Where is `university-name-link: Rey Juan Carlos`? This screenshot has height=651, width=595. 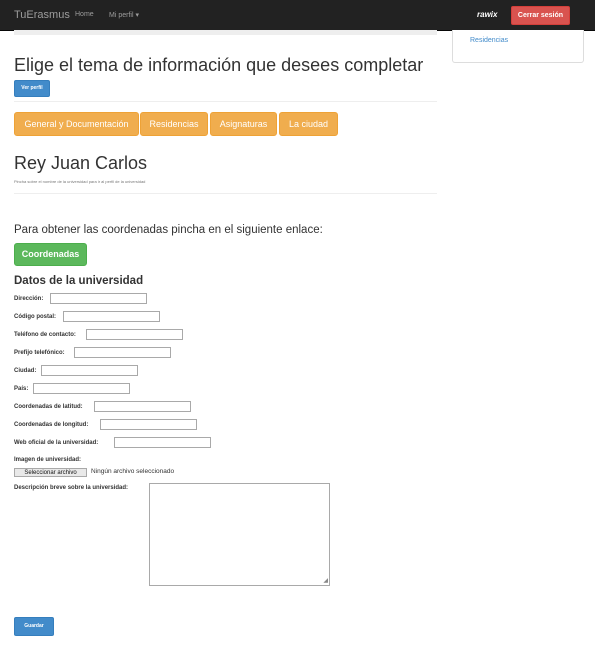 university-name-link: Rey Juan Carlos is located at coordinates (80, 163).